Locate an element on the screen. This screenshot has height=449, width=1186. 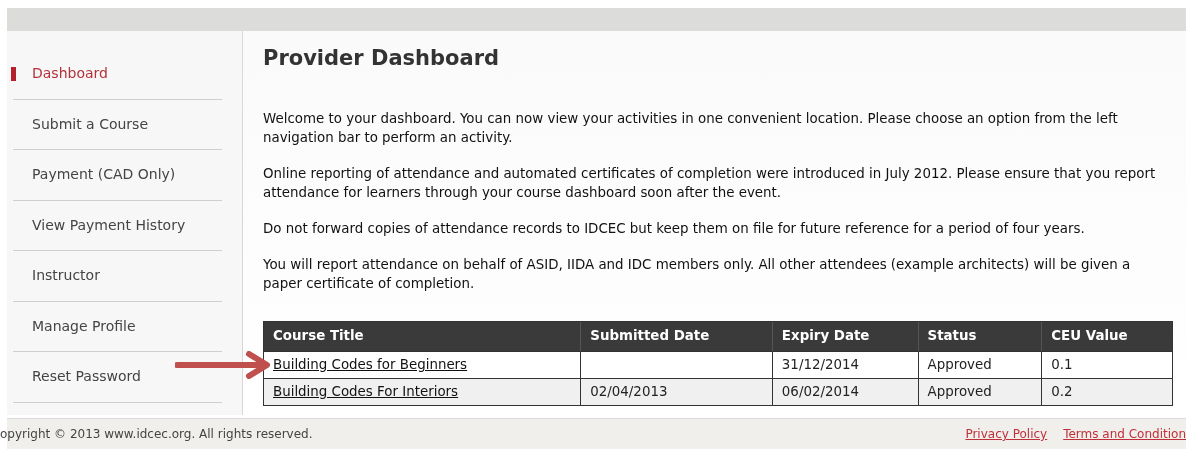
table-cell-text: 06/02/2014 is located at coordinates (820, 391).